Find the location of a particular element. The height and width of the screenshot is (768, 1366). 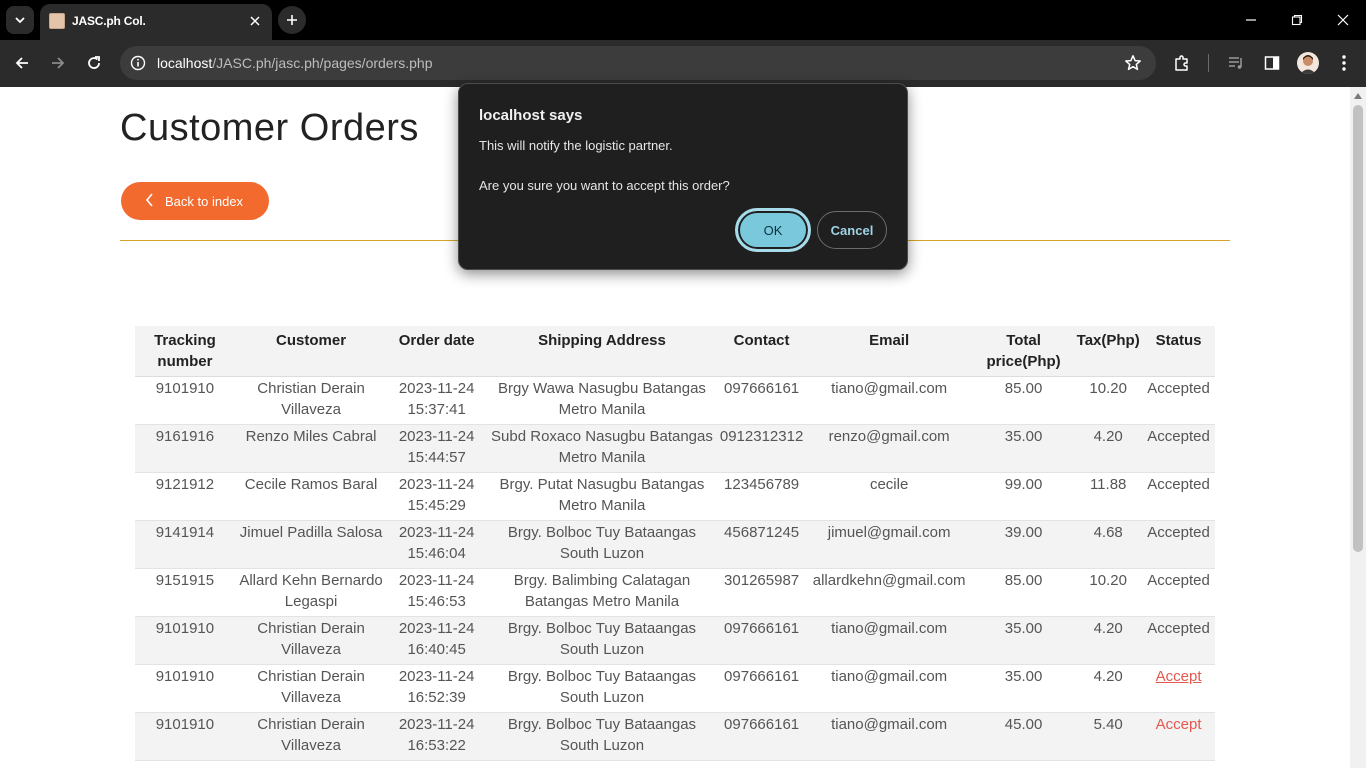

column-header: Order date is located at coordinates (437, 351).